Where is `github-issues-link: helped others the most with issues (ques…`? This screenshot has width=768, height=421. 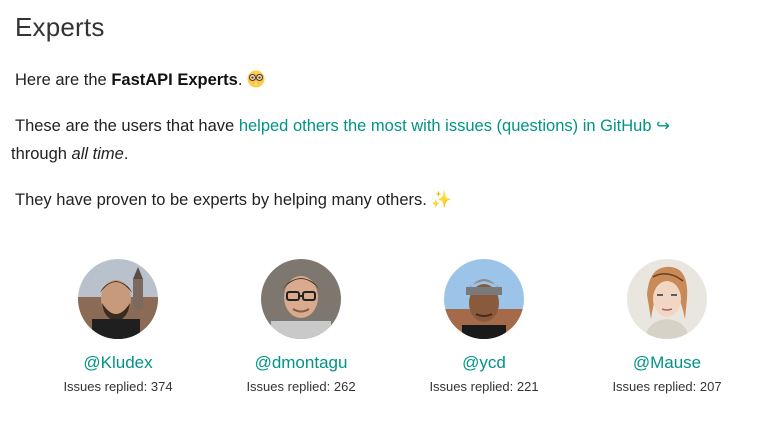 github-issues-link: helped others the most with issues (ques… is located at coordinates (454, 126).